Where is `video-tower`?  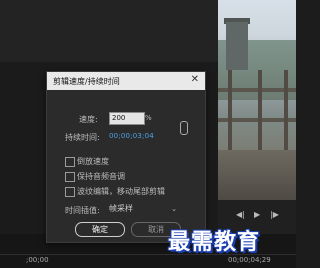
video-tower is located at coordinates (237, 46).